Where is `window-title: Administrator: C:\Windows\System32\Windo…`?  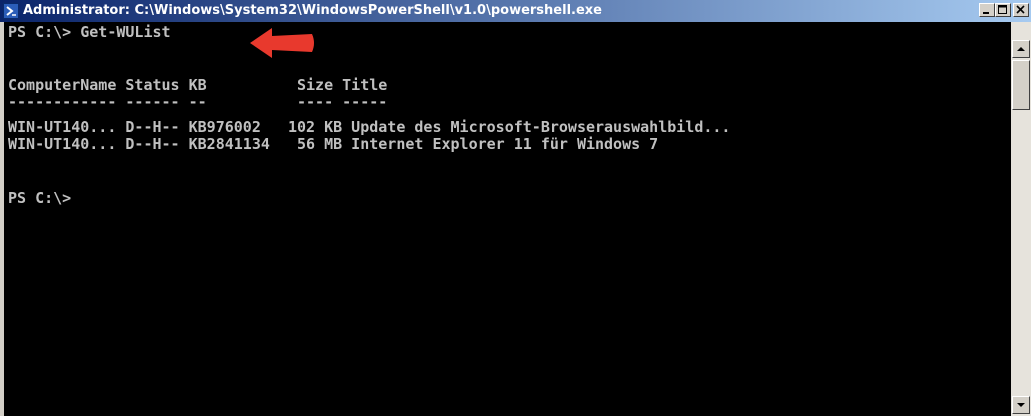 window-title: Administrator: C:\Windows\System32\Windo… is located at coordinates (312, 10).